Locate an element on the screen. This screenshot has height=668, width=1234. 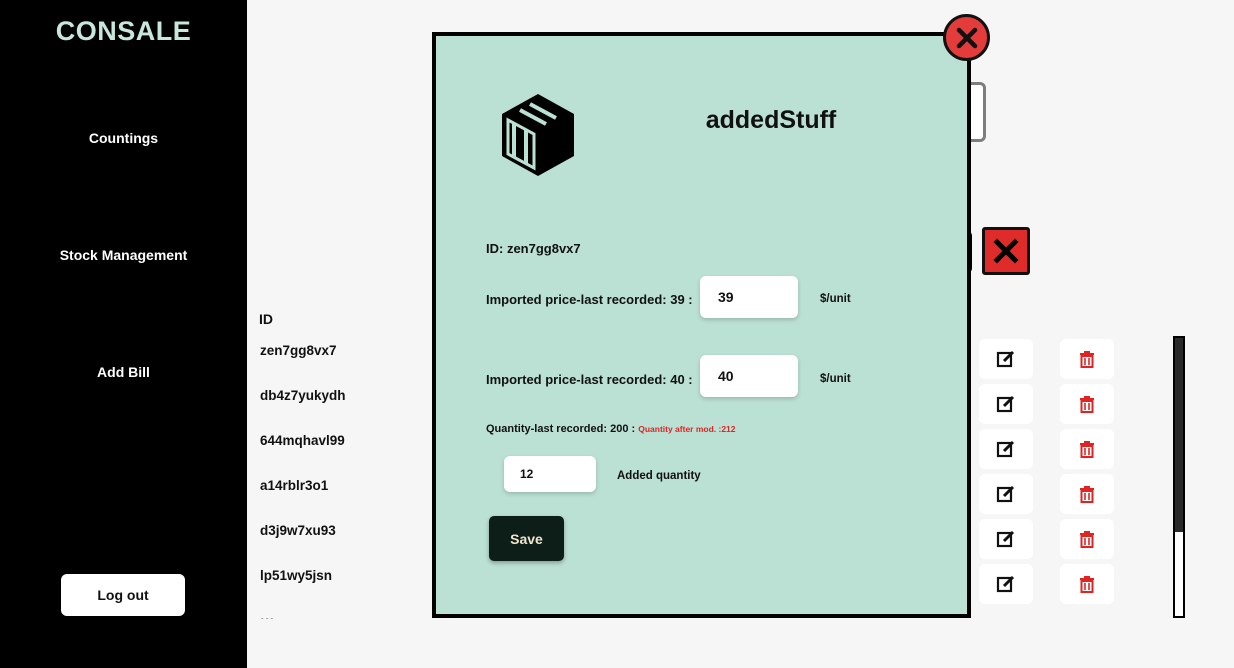
list-scrollbar is located at coordinates (1179, 477).